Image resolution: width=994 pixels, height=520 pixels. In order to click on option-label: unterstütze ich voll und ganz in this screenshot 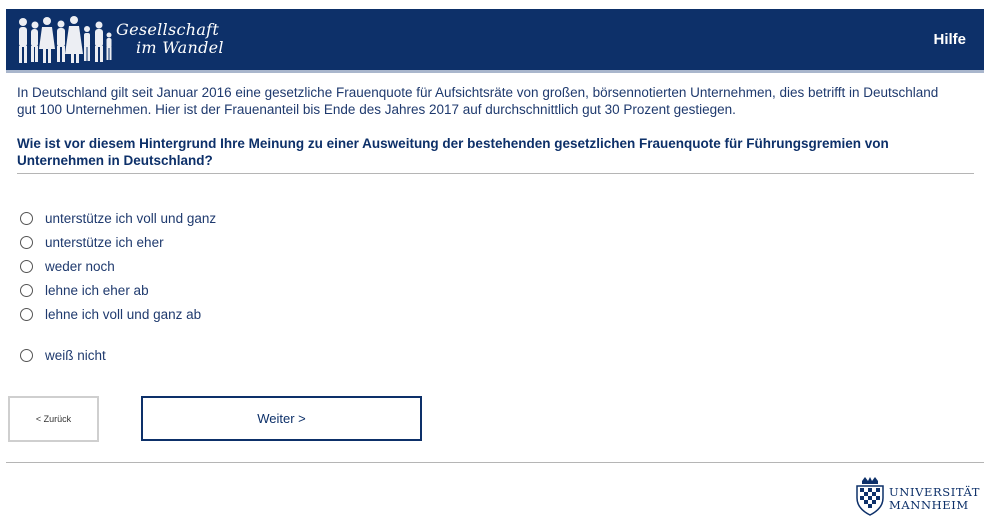, I will do `click(131, 218)`.